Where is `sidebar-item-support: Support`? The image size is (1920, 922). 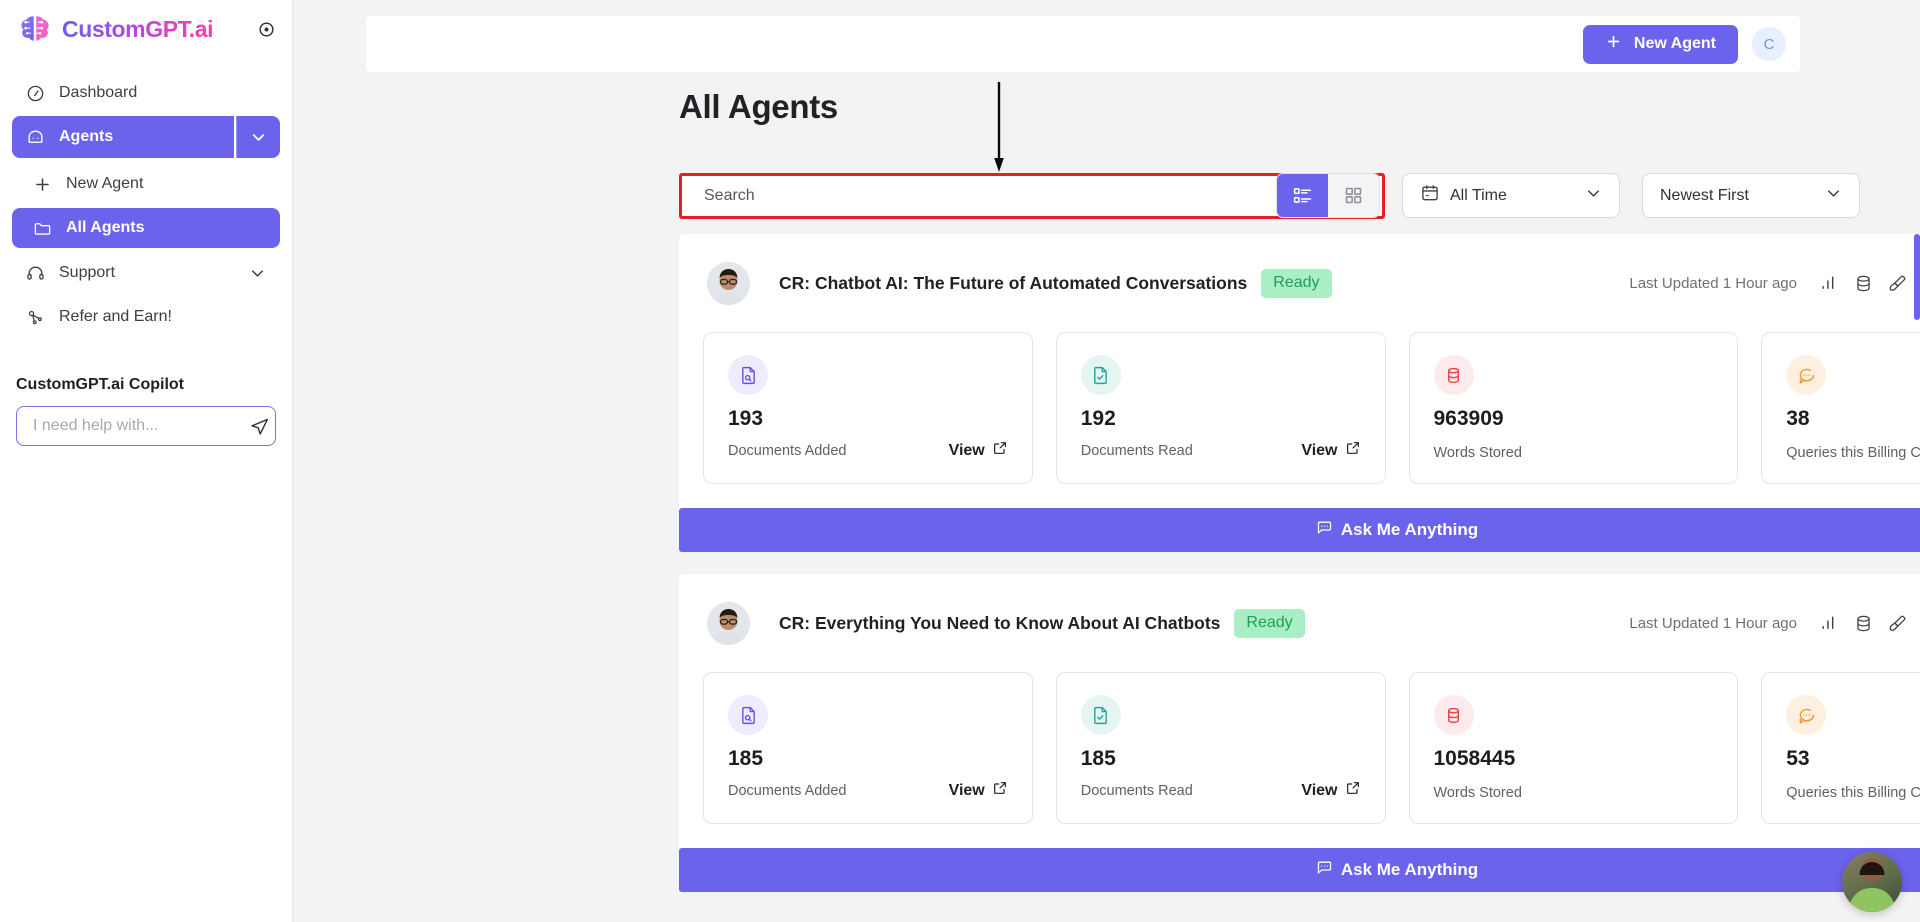
sidebar-item-support: Support is located at coordinates (146, 273).